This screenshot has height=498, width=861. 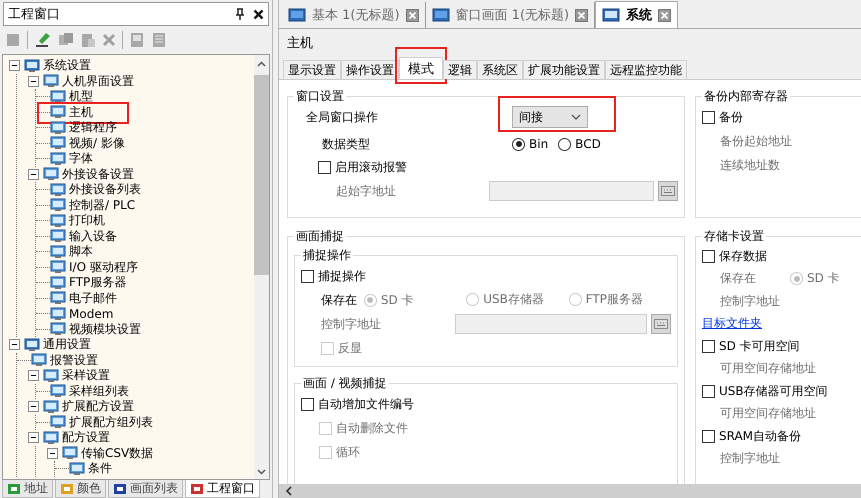 I want to click on radio-label: SD 卡, so click(x=397, y=300).